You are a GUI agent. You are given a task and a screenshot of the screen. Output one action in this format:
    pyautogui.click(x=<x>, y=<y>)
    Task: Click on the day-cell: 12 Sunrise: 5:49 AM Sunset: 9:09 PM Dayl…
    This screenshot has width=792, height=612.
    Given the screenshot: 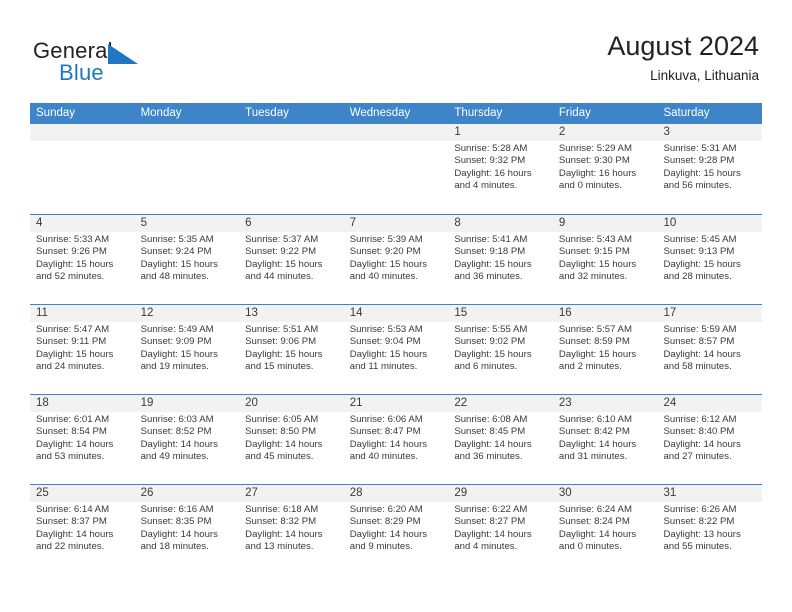 What is the action you would take?
    pyautogui.click(x=187, y=349)
    